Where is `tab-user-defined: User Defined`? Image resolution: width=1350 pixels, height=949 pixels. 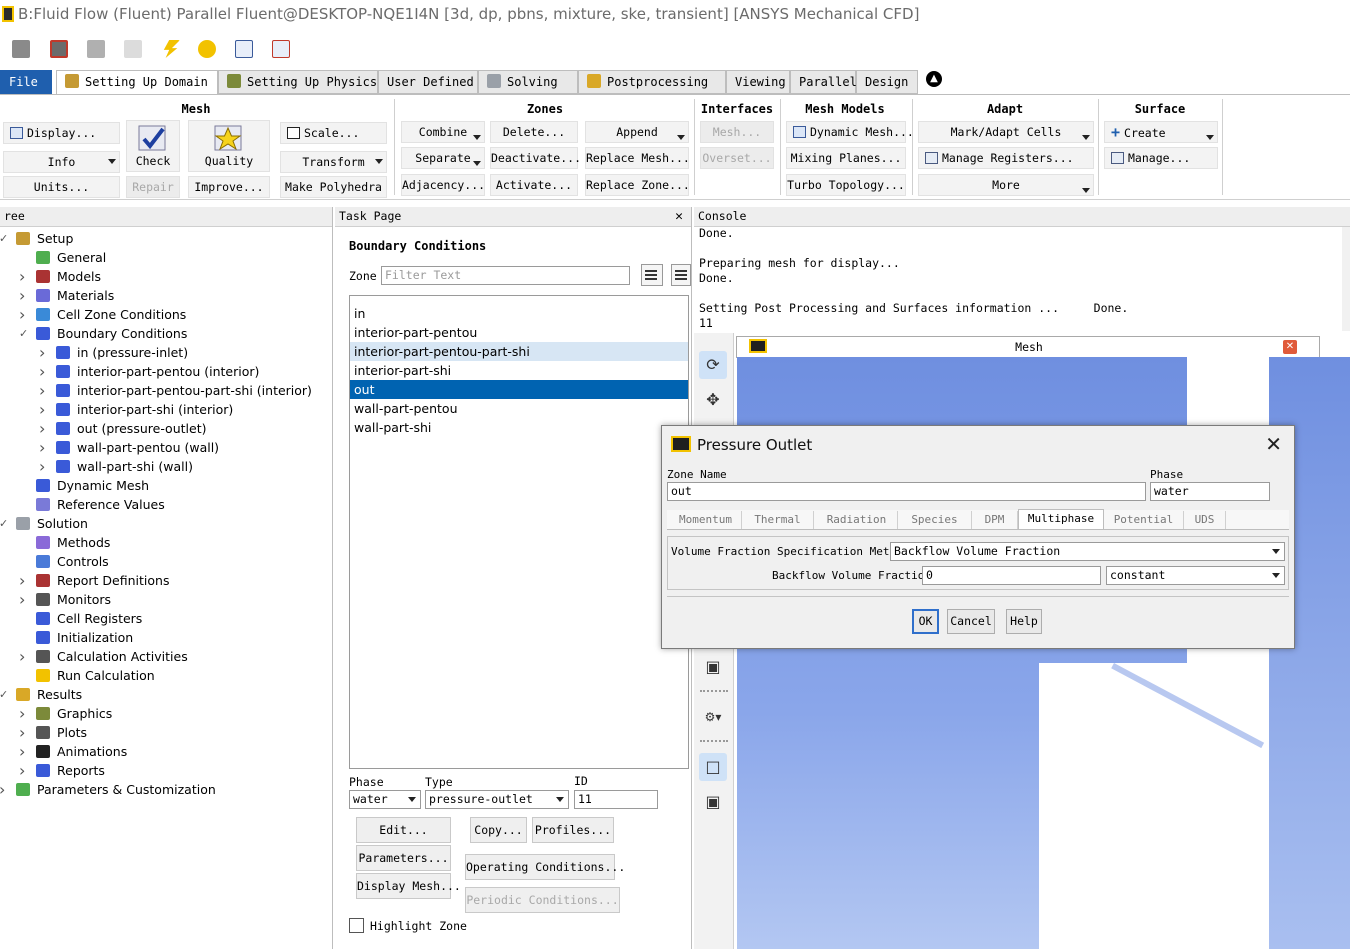
tab-user-defined: User Defined is located at coordinates (428, 82).